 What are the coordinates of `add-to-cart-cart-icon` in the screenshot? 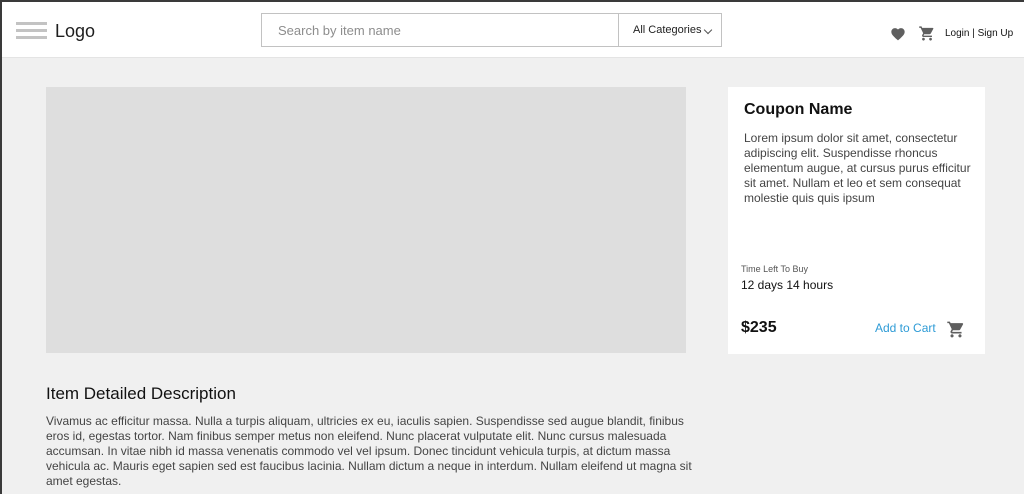 It's located at (956, 329).